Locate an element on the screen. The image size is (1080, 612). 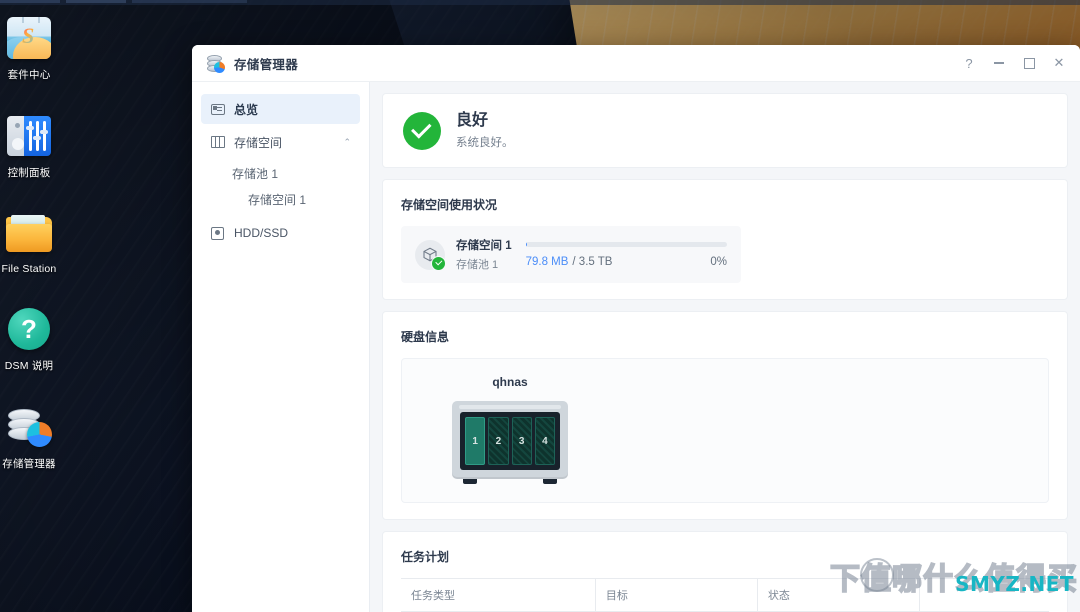
sidebar: 总览 存储空间 ⌃ 存储池 1 存储空间 1 HDD/SSD is located at coordinates (281, 347).